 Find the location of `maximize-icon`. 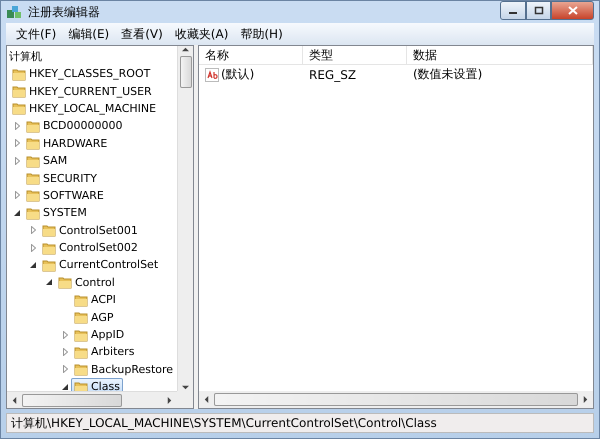

maximize-icon is located at coordinates (539, 10).